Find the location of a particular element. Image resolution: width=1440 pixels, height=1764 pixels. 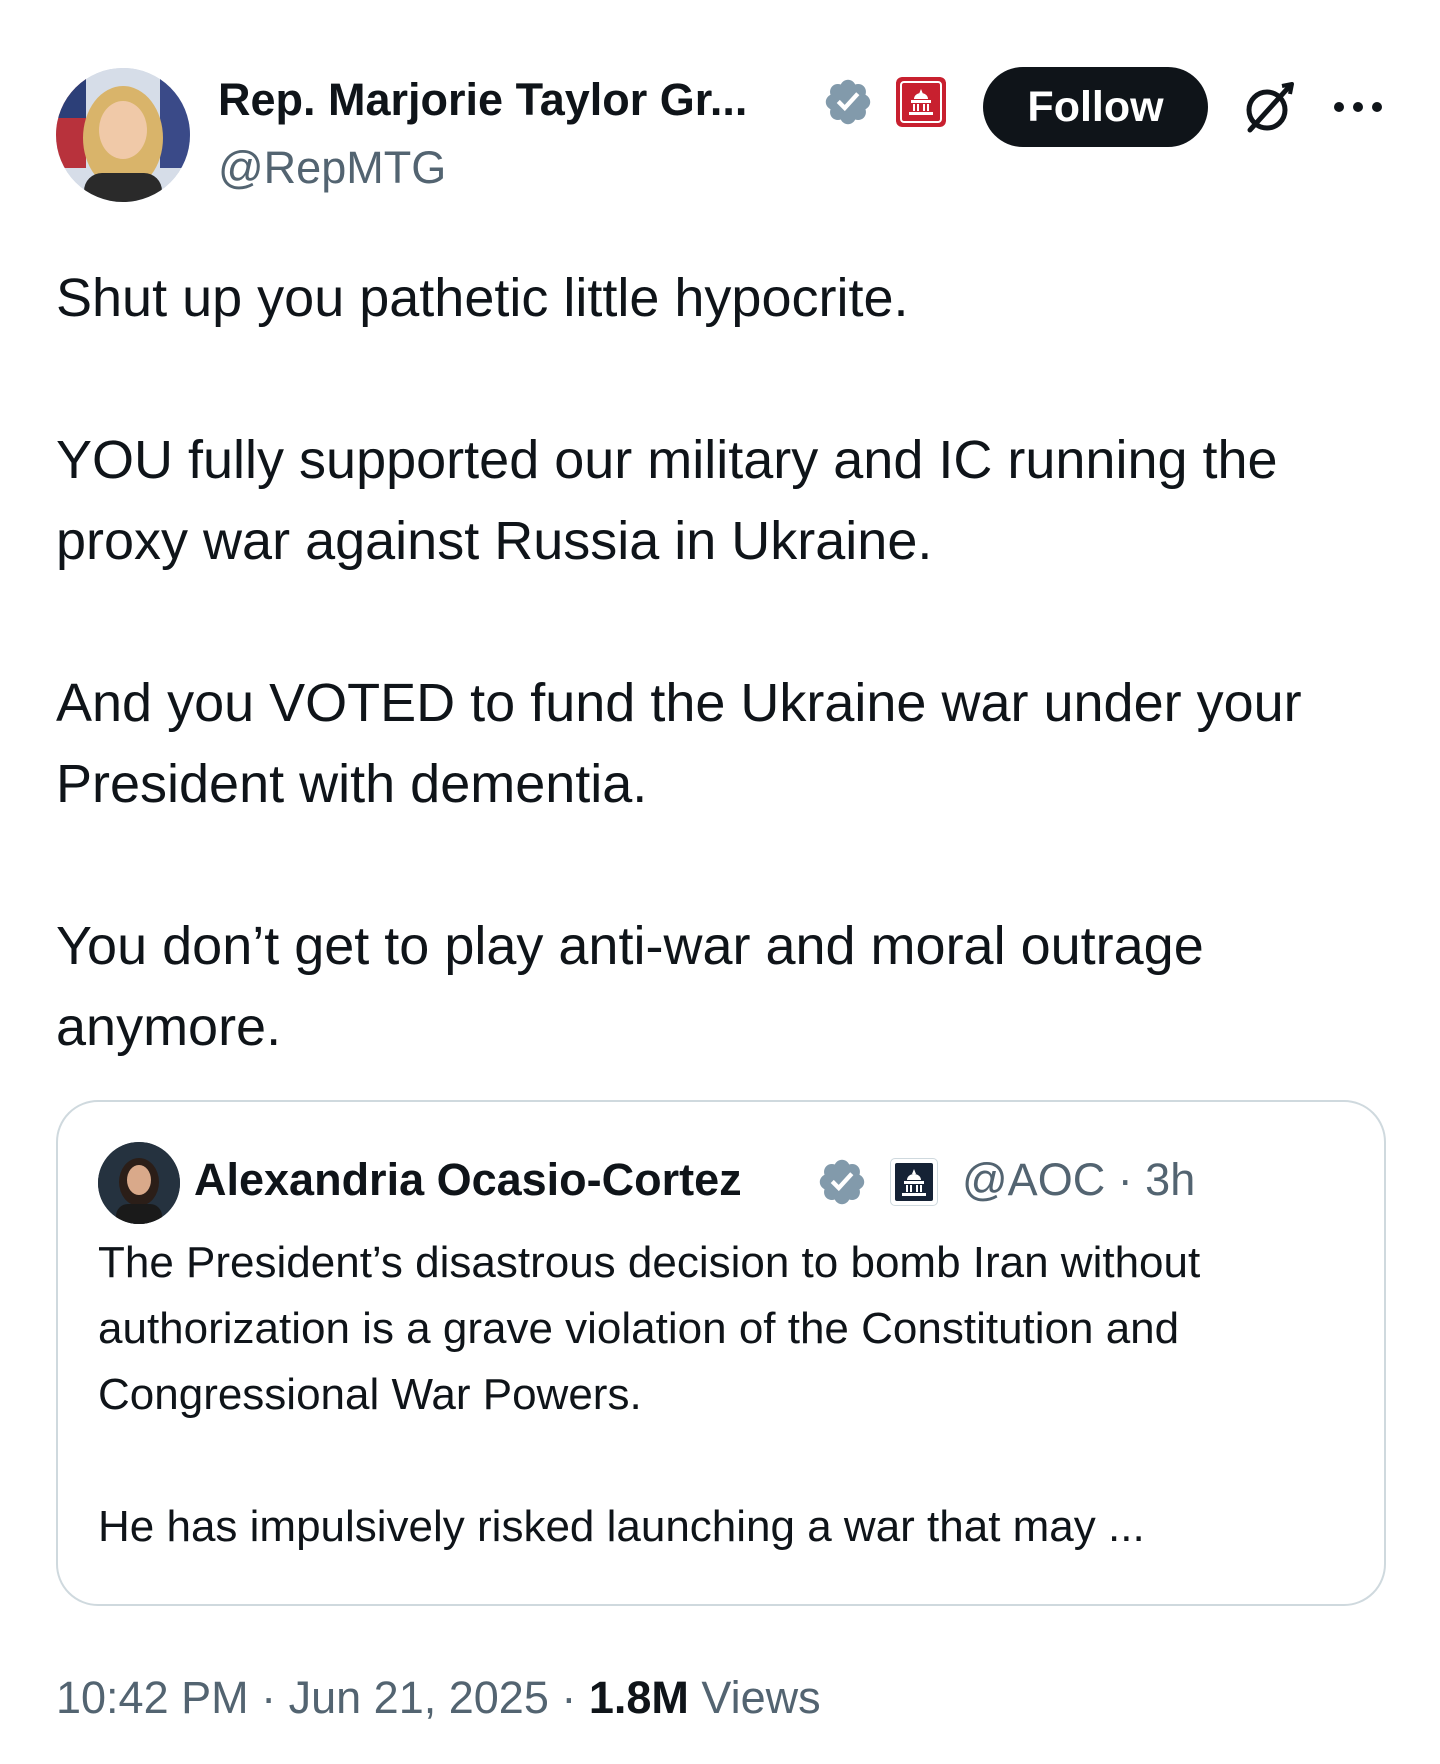

author-avatar is located at coordinates (123, 135).